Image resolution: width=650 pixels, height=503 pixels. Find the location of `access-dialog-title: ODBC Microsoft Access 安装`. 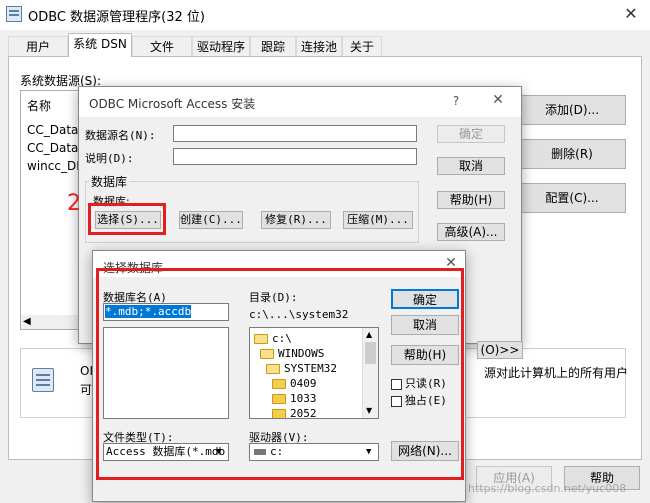

access-dialog-title: ODBC Microsoft Access 安装 is located at coordinates (172, 104).